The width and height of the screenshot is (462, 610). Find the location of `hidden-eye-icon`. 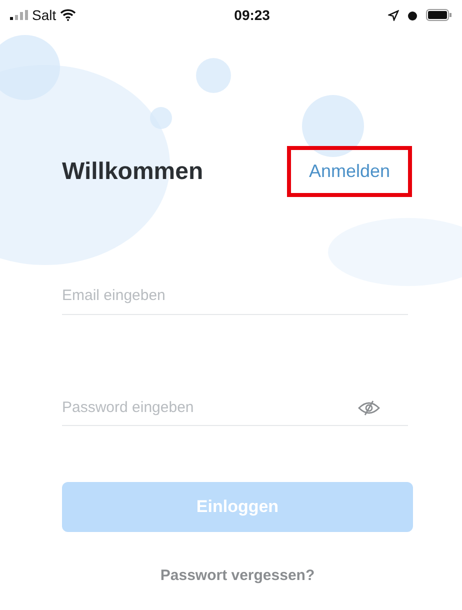

hidden-eye-icon is located at coordinates (369, 408).